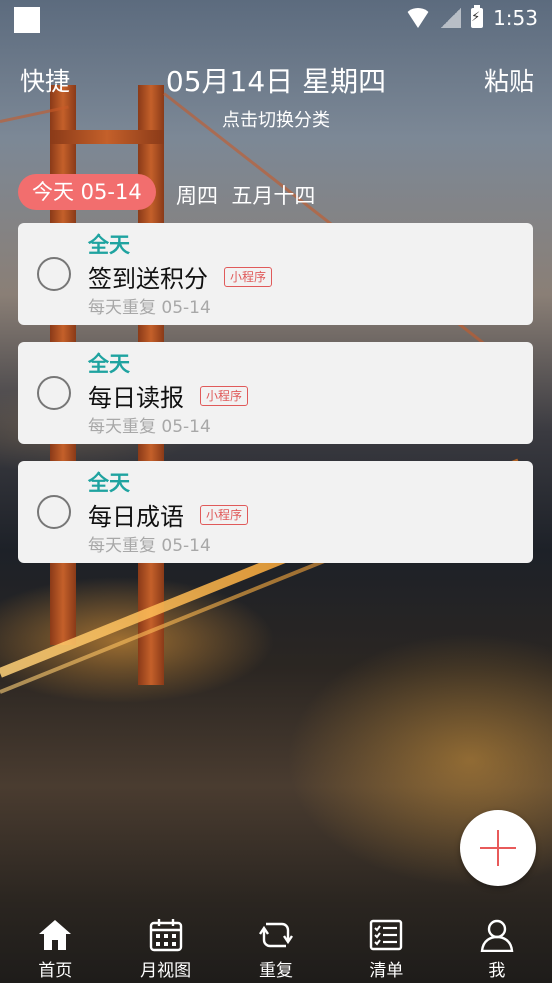  What do you see at coordinates (55, 971) in the screenshot?
I see `nav-home-label: 首页` at bounding box center [55, 971].